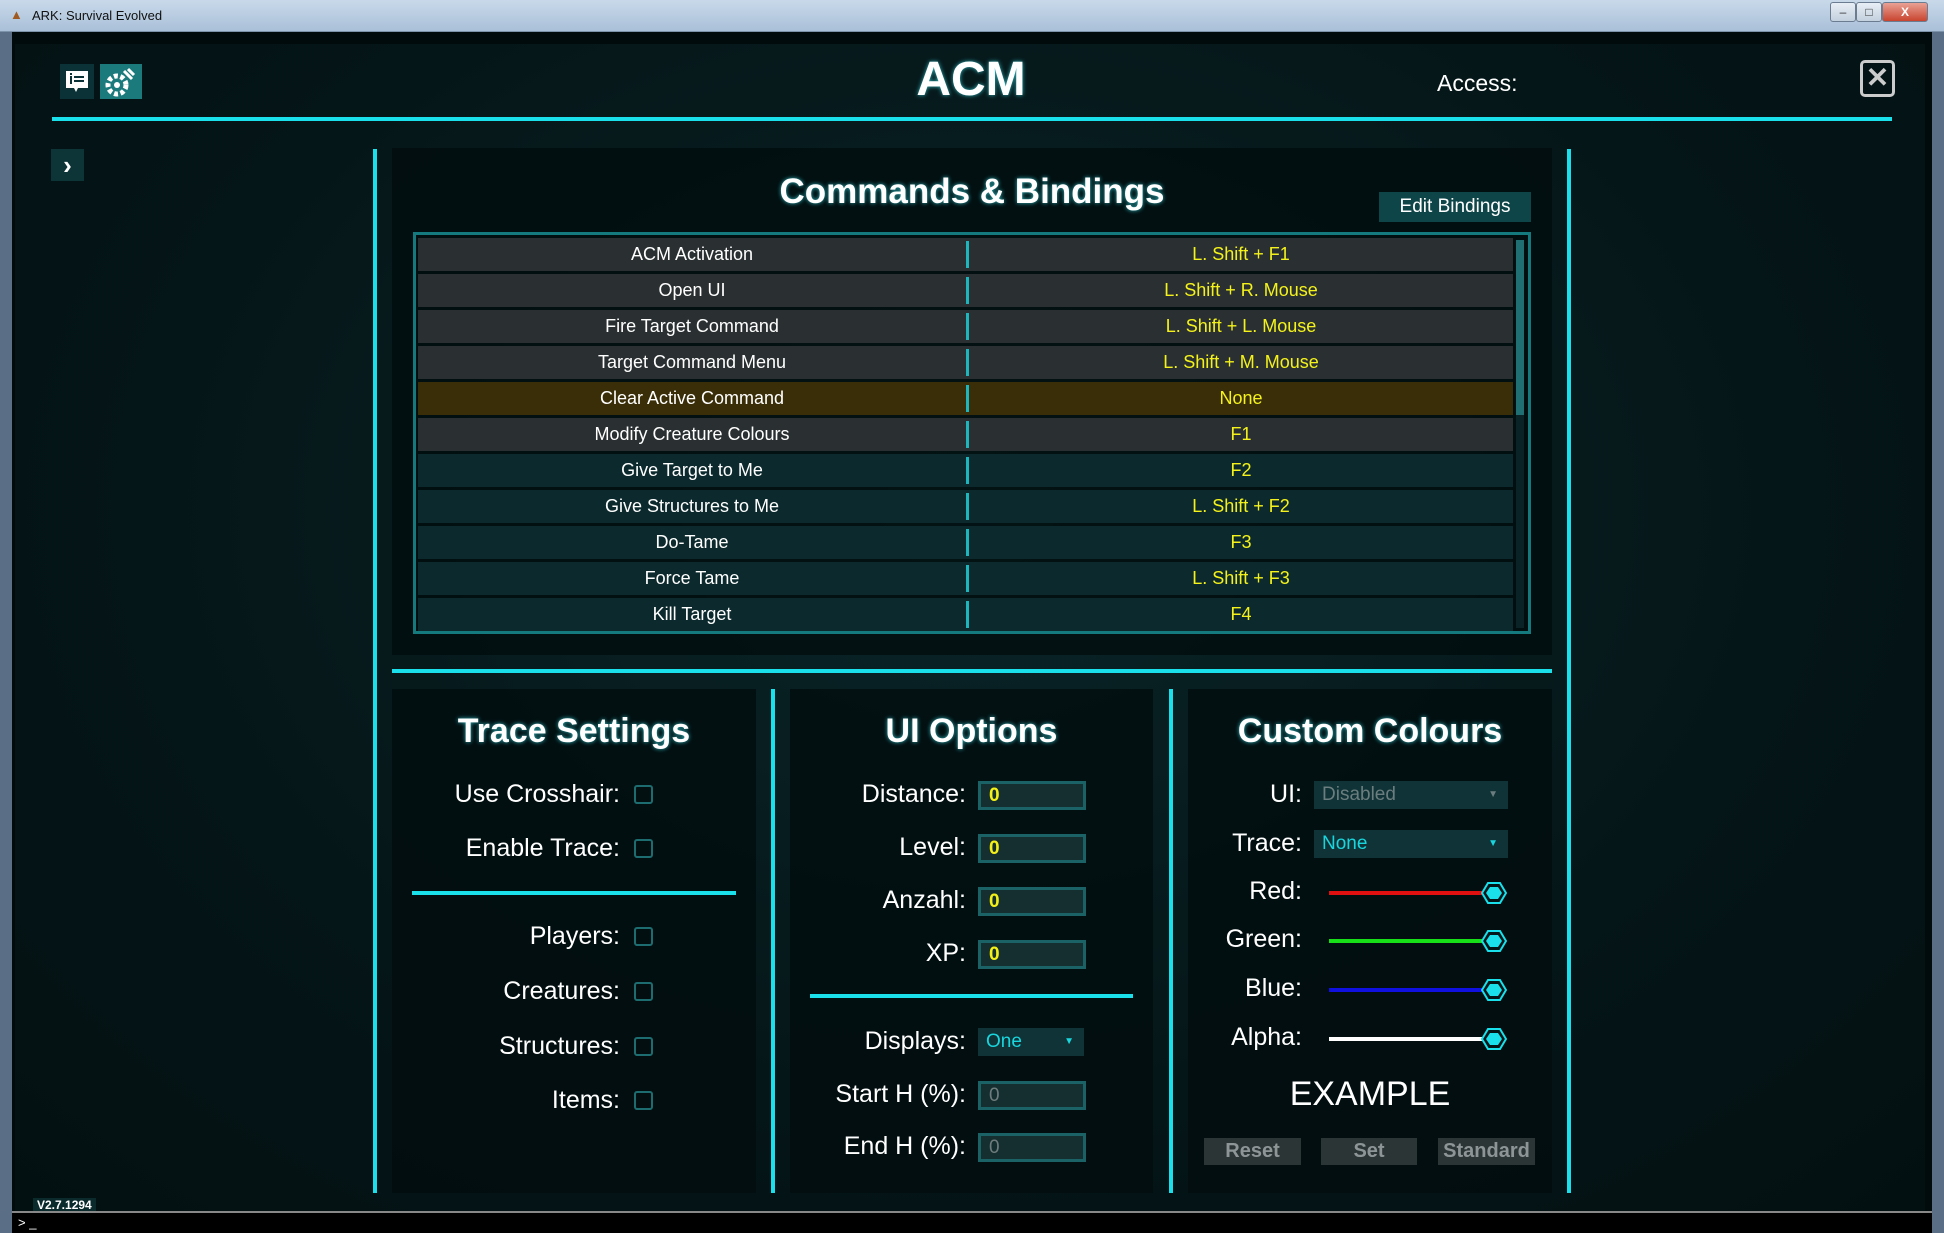  What do you see at coordinates (945, 953) in the screenshot?
I see `ui-field-label: XP:` at bounding box center [945, 953].